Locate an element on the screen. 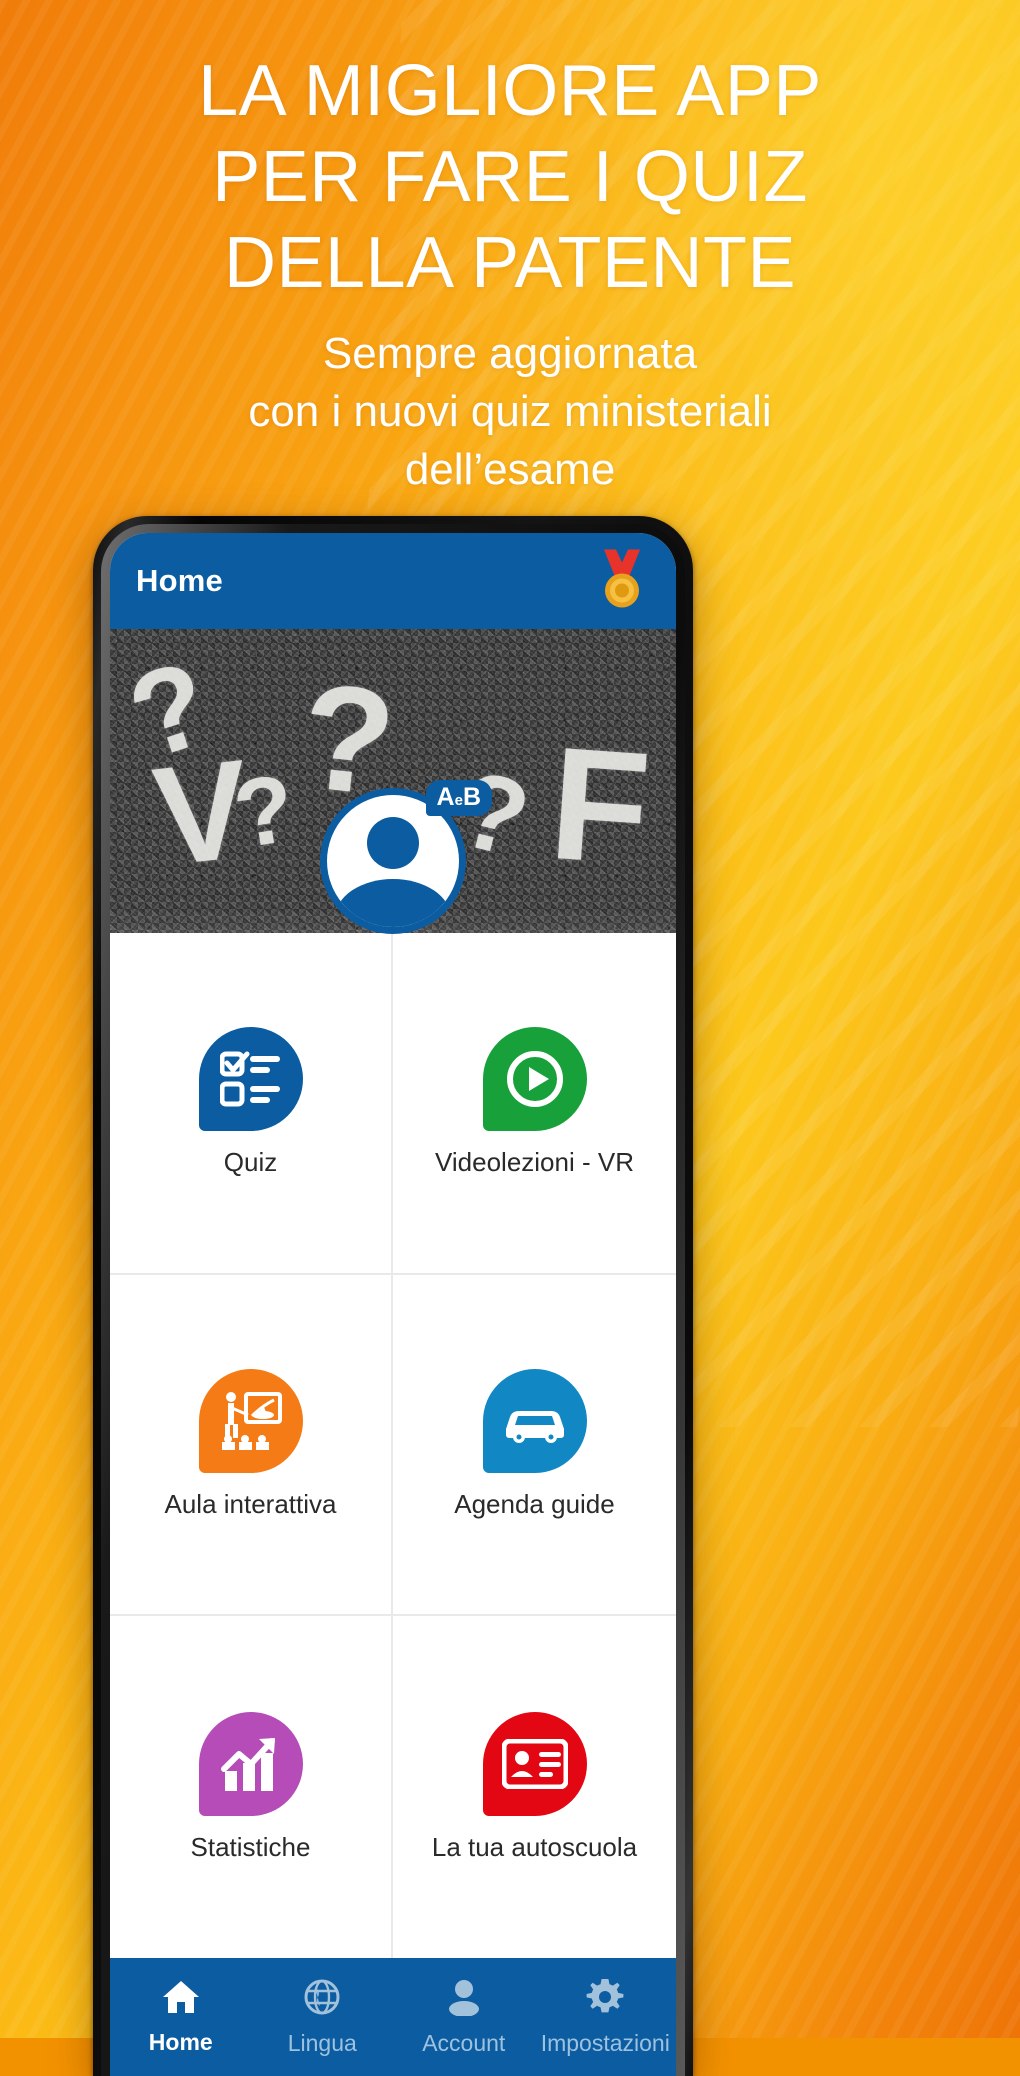 This screenshot has width=1020, height=2076. tile-quiz: Quiz is located at coordinates (251, 1104).